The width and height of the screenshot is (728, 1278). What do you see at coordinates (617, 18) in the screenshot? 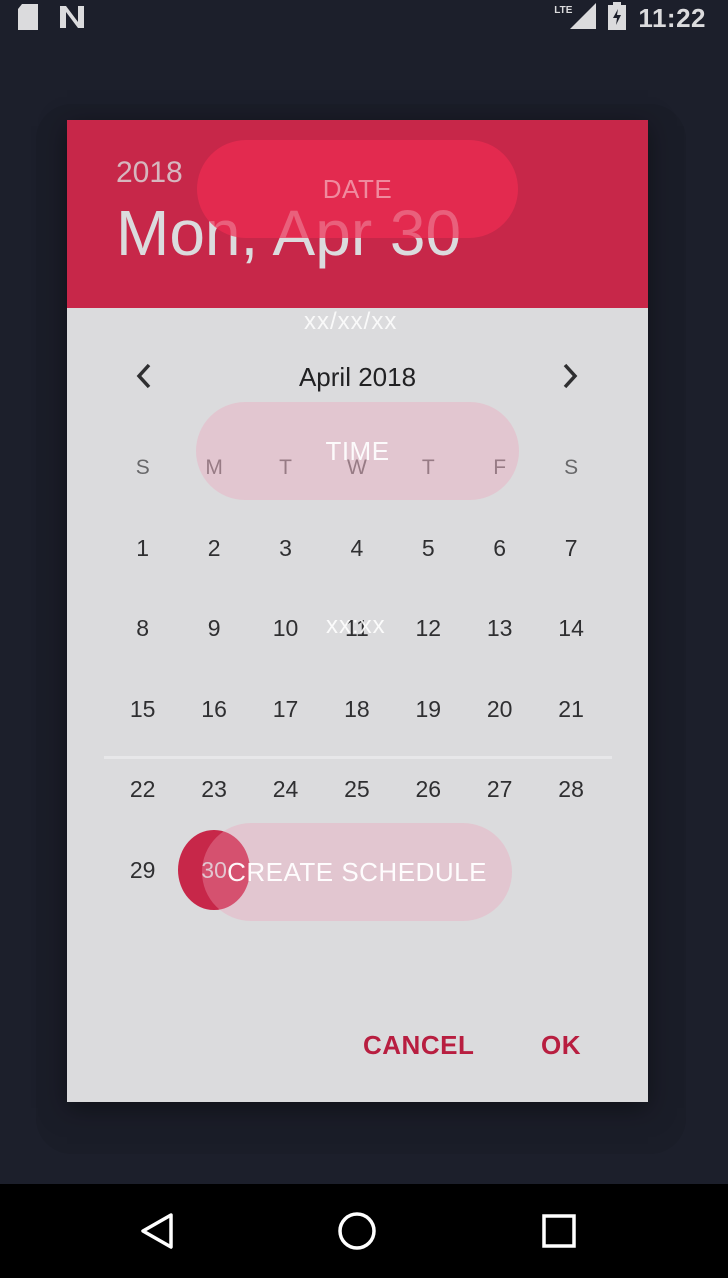
I see `battery-icon` at bounding box center [617, 18].